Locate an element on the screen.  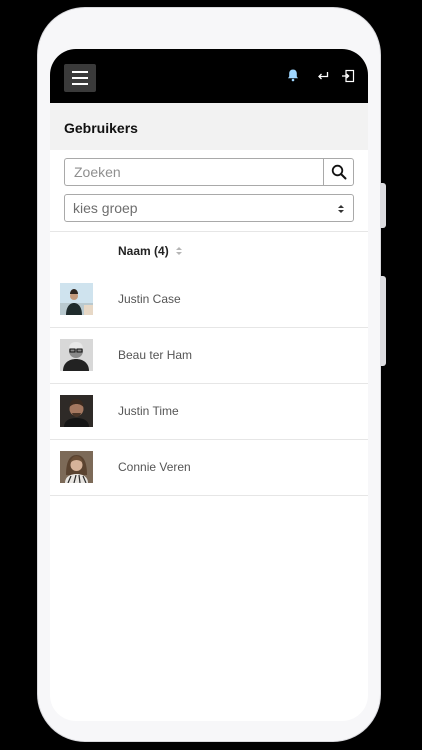
user-row: Justin Time is located at coordinates (209, 411).